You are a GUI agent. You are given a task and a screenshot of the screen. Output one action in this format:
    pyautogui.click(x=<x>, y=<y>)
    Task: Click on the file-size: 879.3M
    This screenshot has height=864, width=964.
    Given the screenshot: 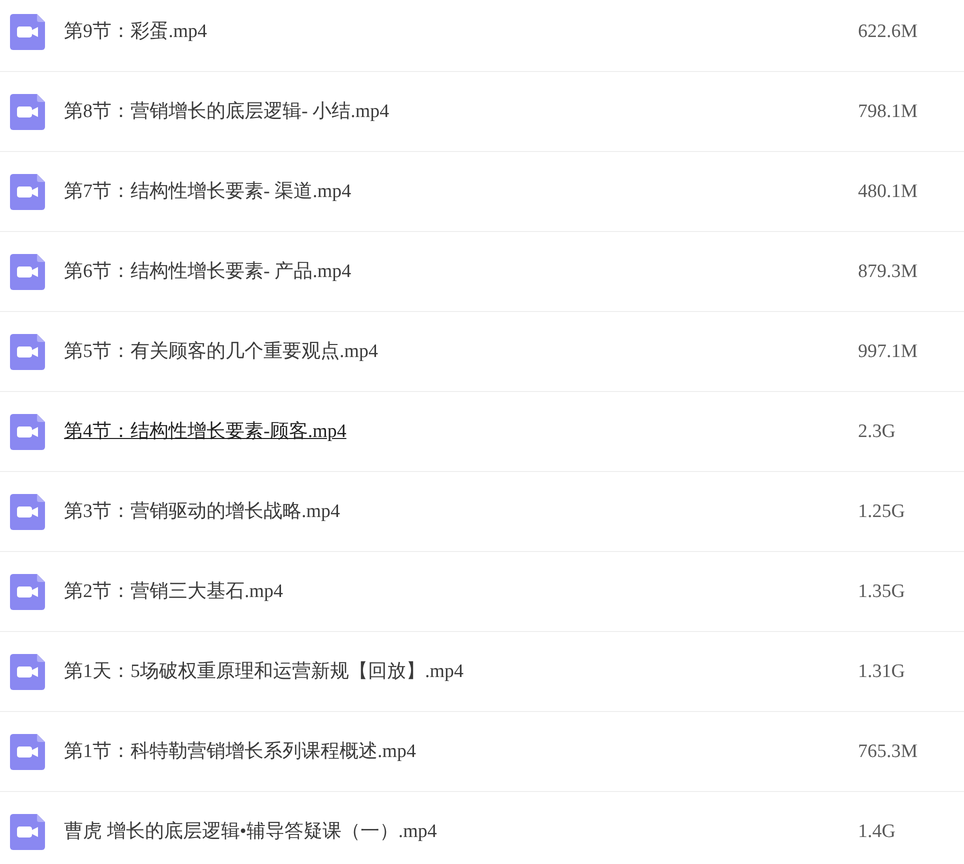 What is the action you would take?
    pyautogui.click(x=888, y=272)
    